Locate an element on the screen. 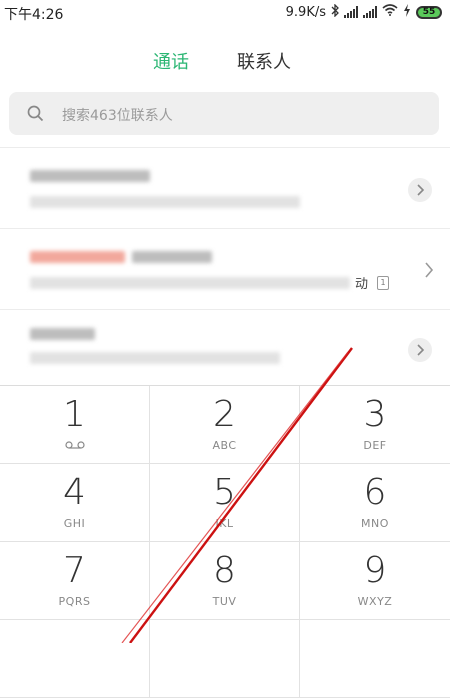 This screenshot has height=698, width=450. key-star is located at coordinates (75, 659).